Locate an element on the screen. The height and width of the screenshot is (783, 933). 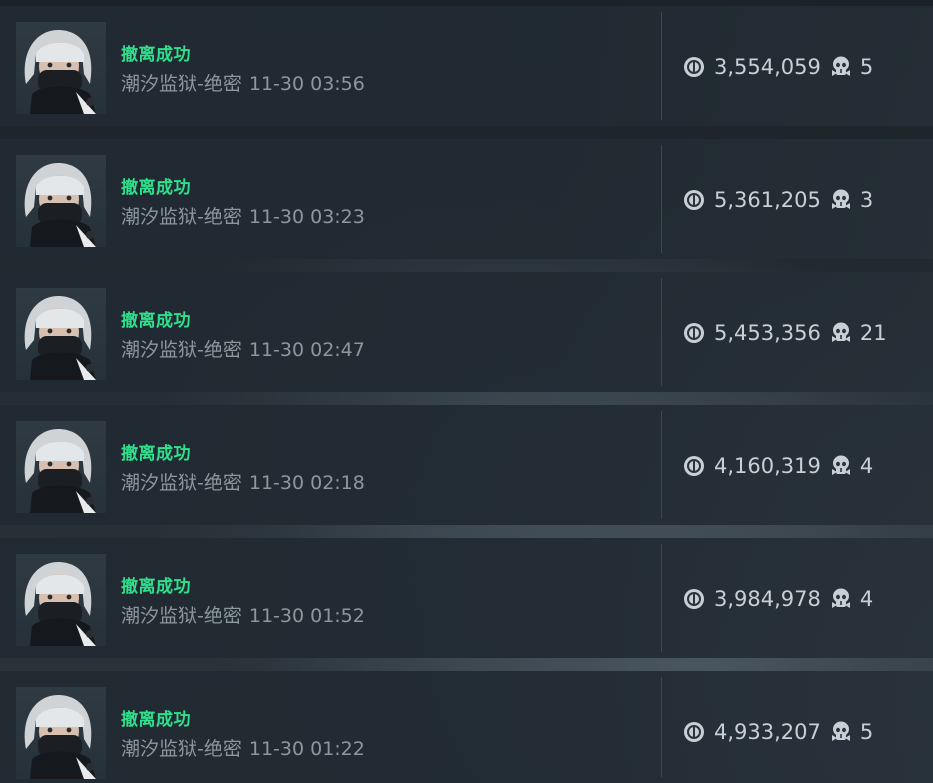
match-stats: 3,554,059 5 is located at coordinates (778, 67).